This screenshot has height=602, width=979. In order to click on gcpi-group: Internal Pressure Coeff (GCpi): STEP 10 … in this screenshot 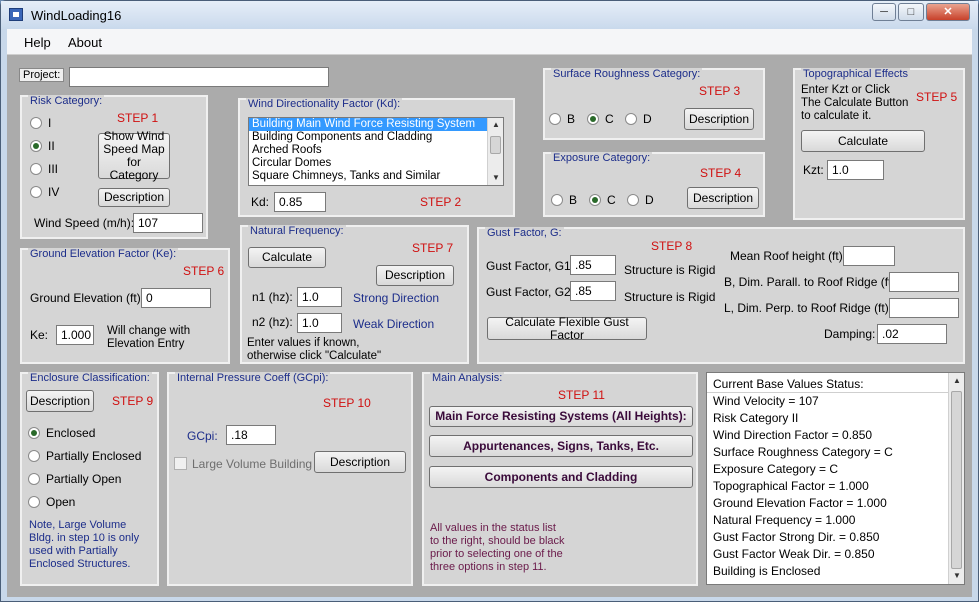, I will do `click(290, 479)`.